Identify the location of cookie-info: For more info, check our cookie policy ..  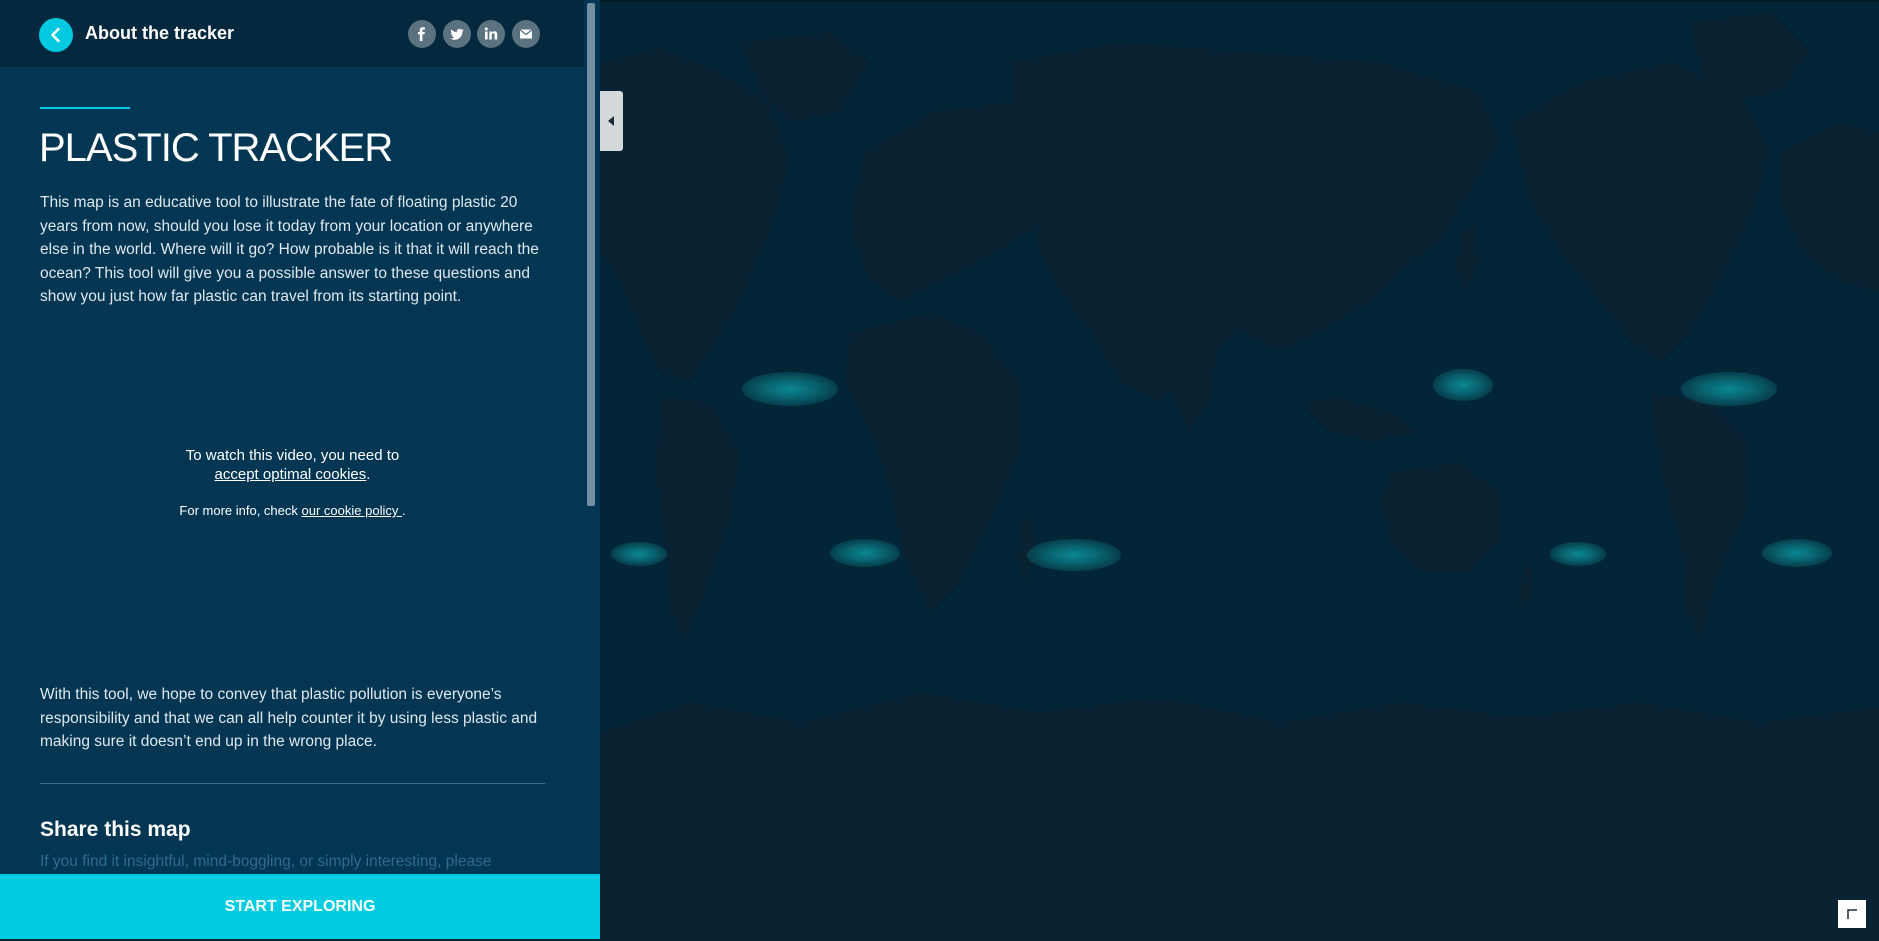
(292, 510).